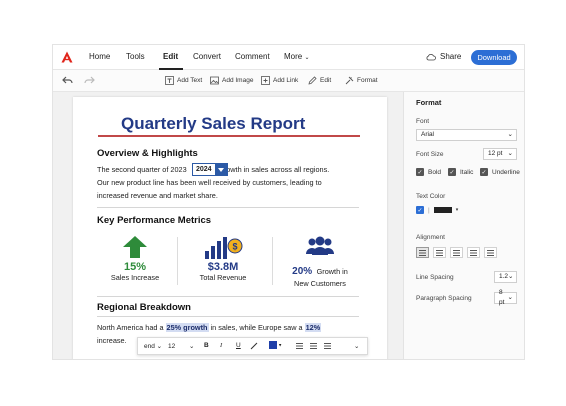  What do you see at coordinates (220, 169) in the screenshot?
I see `dropdown-arrow-icon` at bounding box center [220, 169].